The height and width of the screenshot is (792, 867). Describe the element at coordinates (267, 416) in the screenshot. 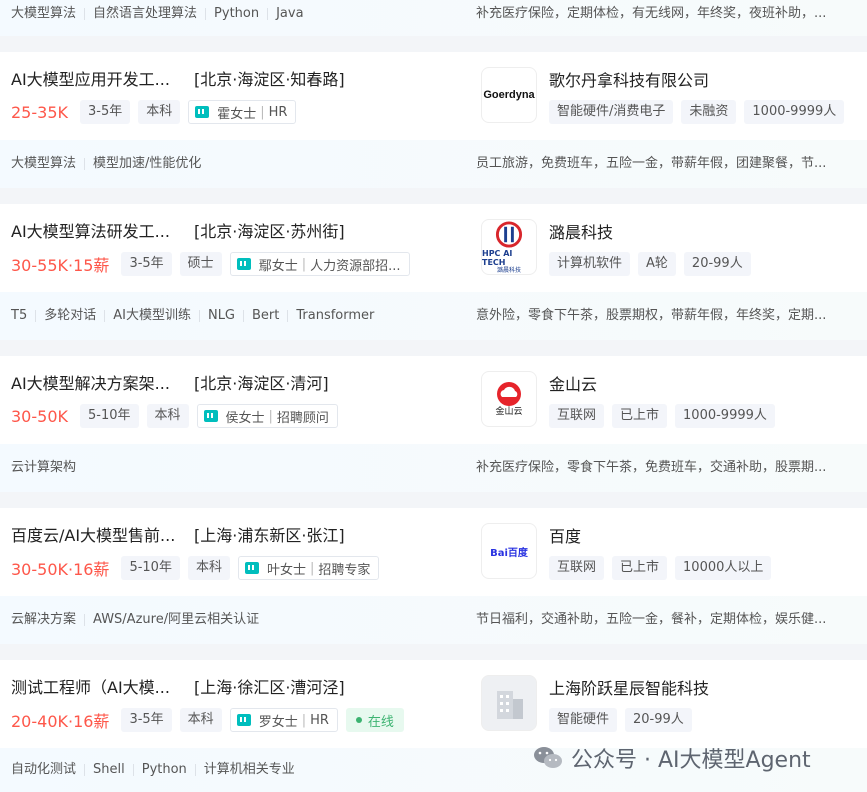

I see `hr-contact: 侯女士 | 招聘顾问` at that location.